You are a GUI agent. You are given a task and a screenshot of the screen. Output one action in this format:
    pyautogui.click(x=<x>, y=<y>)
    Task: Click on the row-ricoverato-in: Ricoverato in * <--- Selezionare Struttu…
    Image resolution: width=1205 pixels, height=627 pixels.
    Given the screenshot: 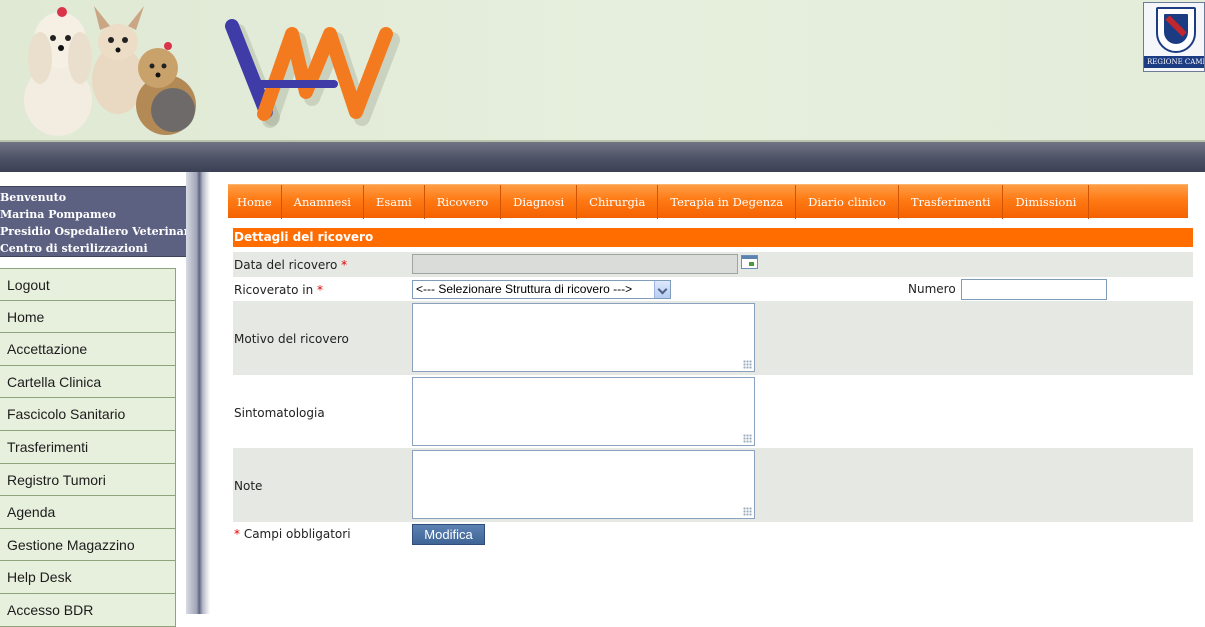 What is the action you would take?
    pyautogui.click(x=713, y=289)
    